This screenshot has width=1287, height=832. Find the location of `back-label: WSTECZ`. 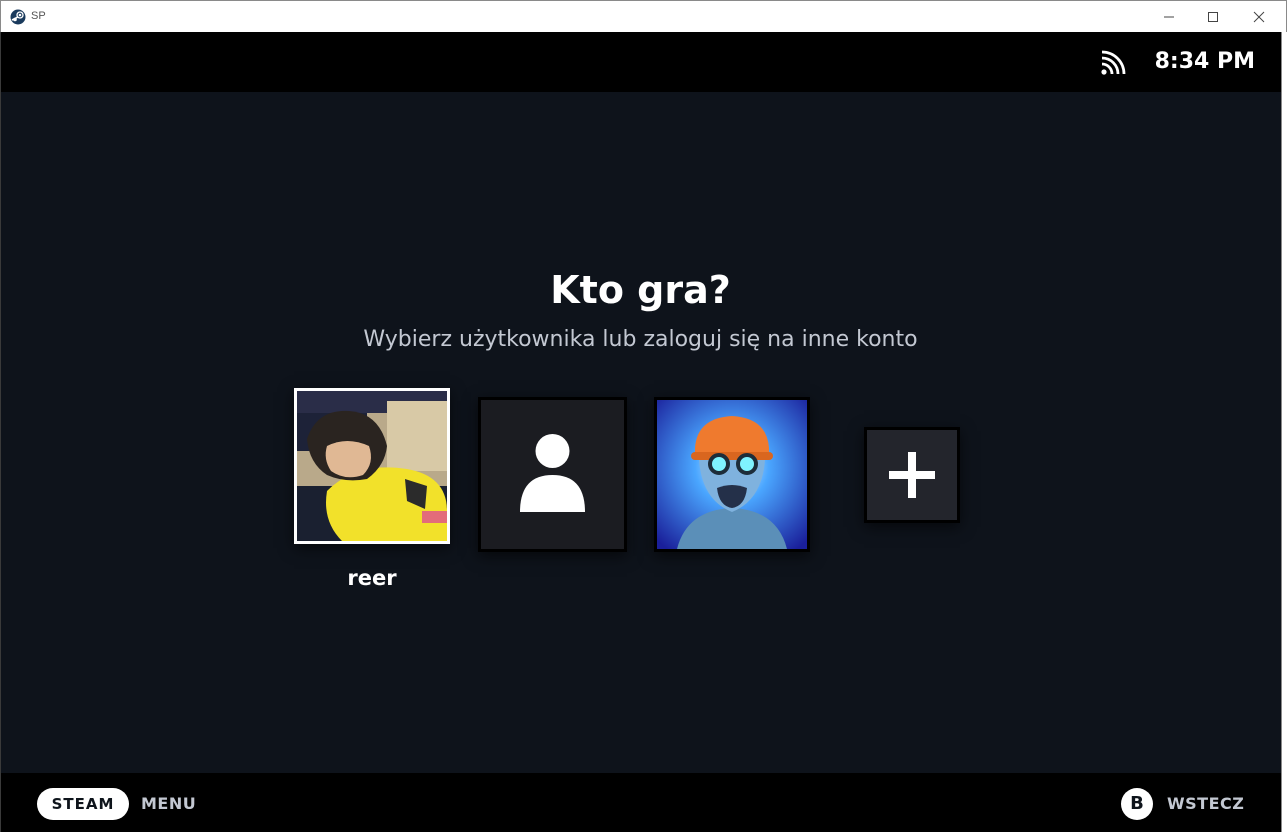

back-label: WSTECZ is located at coordinates (1205, 804).